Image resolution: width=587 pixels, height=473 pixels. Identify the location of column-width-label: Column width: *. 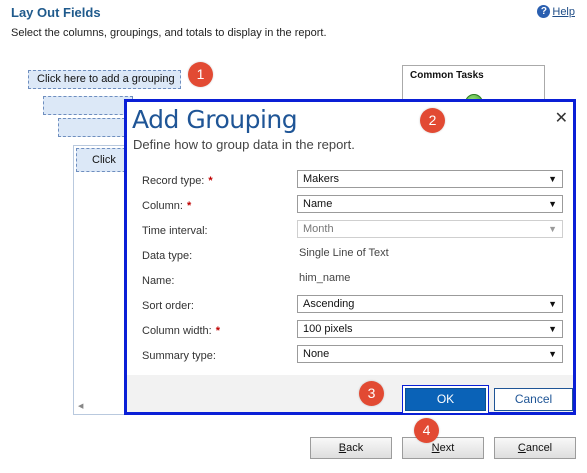
(181, 331).